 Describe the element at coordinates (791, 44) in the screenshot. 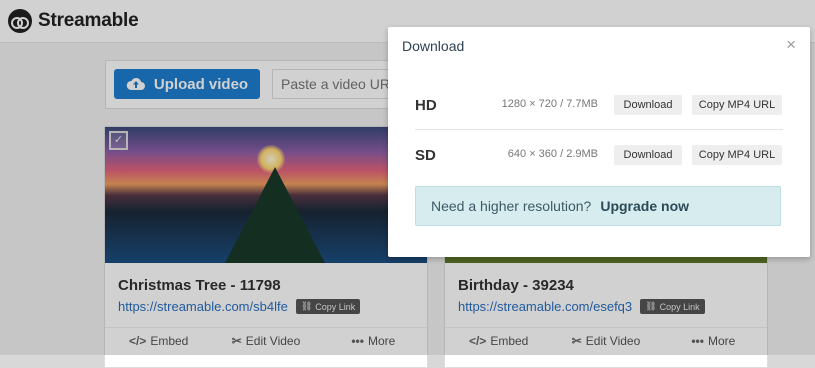

I see `close-icon: ×` at that location.